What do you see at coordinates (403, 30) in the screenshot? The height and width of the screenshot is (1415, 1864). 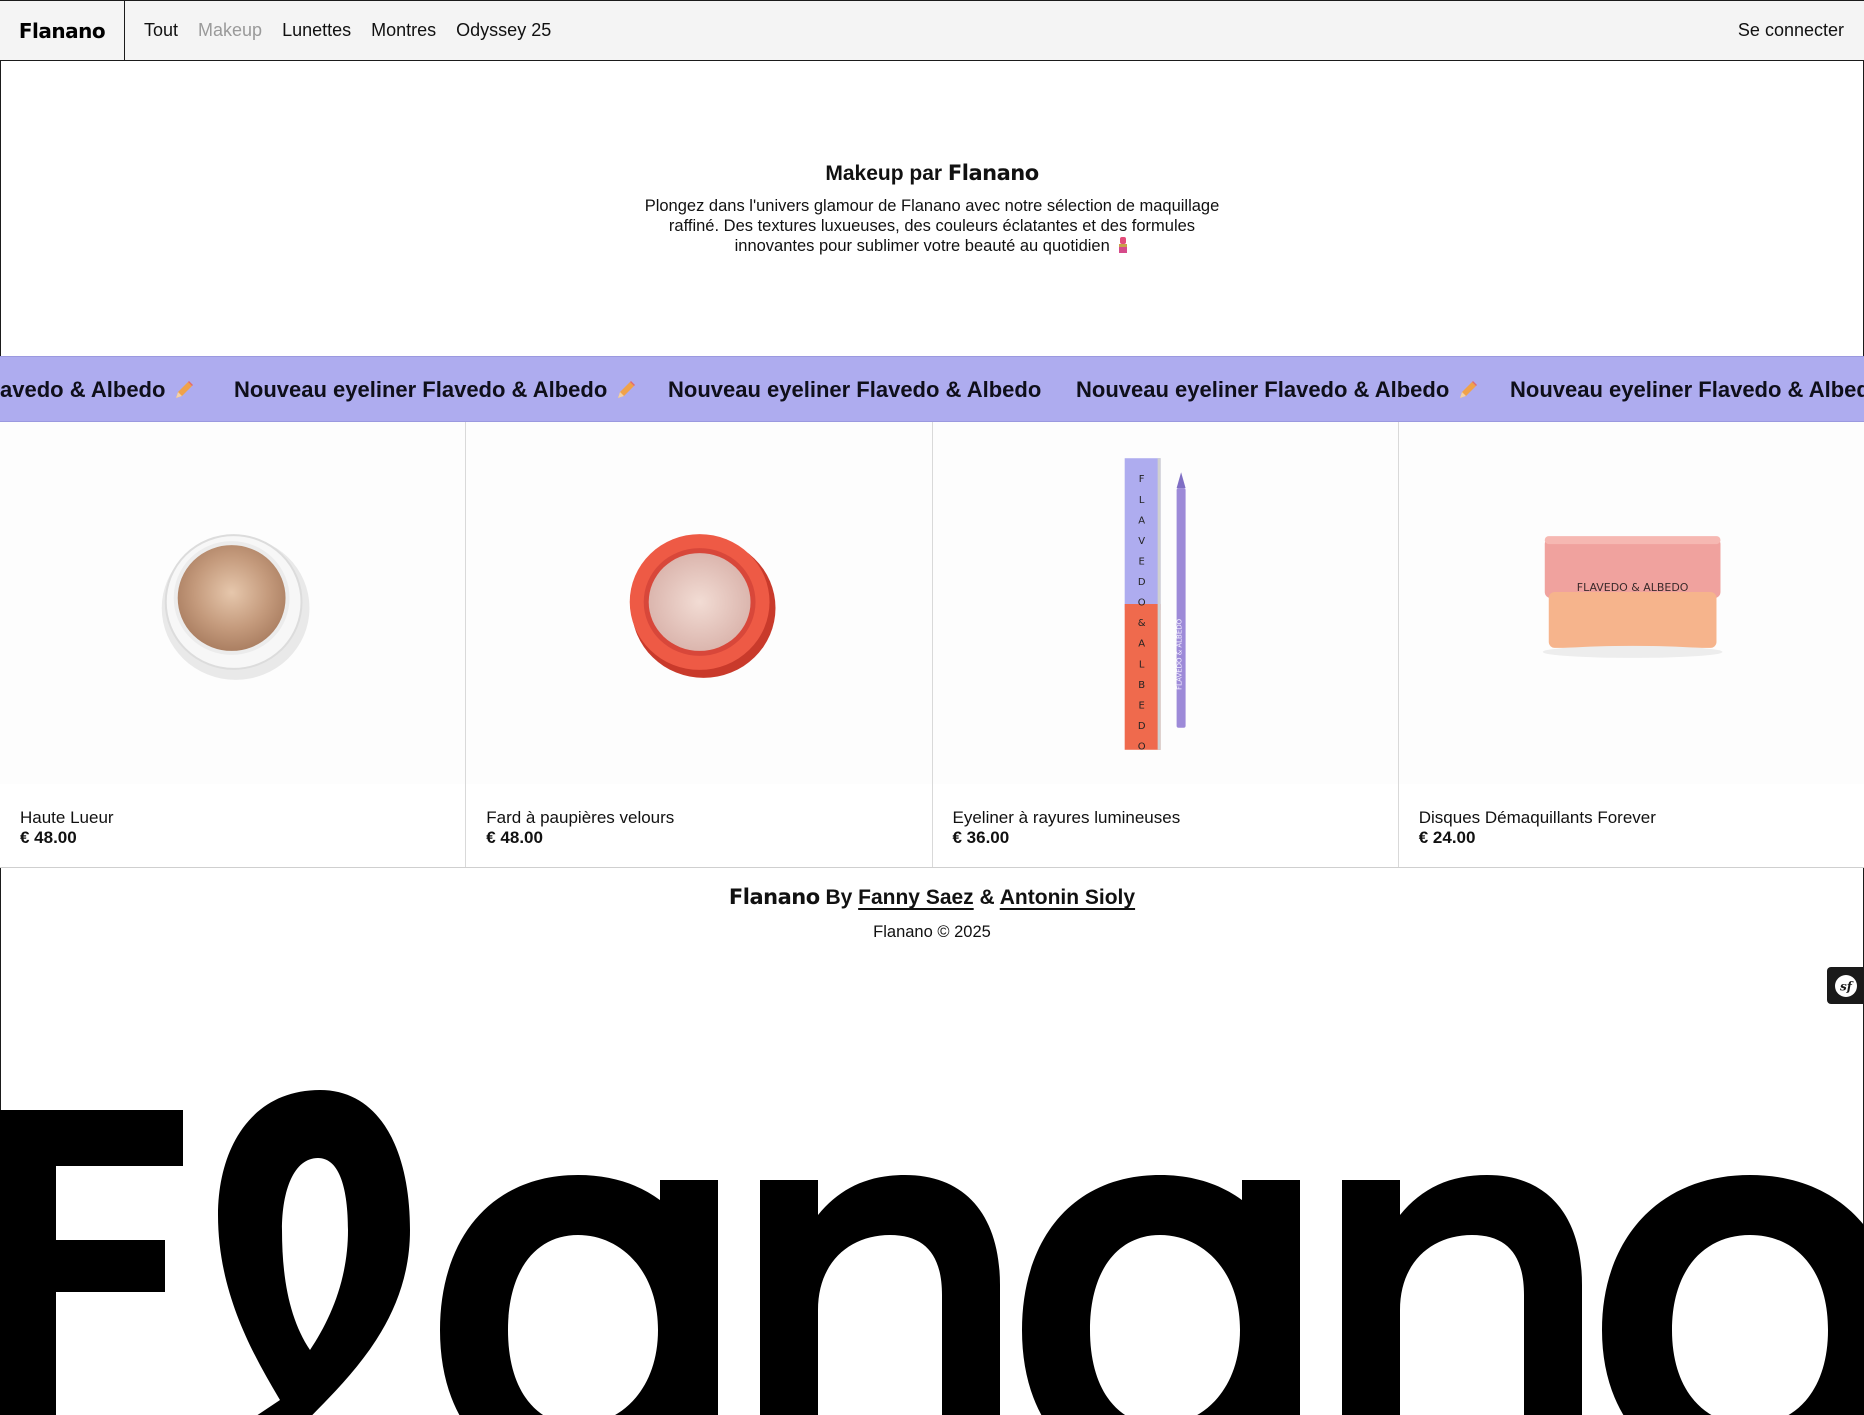 I see `nav-montres: Montres` at bounding box center [403, 30].